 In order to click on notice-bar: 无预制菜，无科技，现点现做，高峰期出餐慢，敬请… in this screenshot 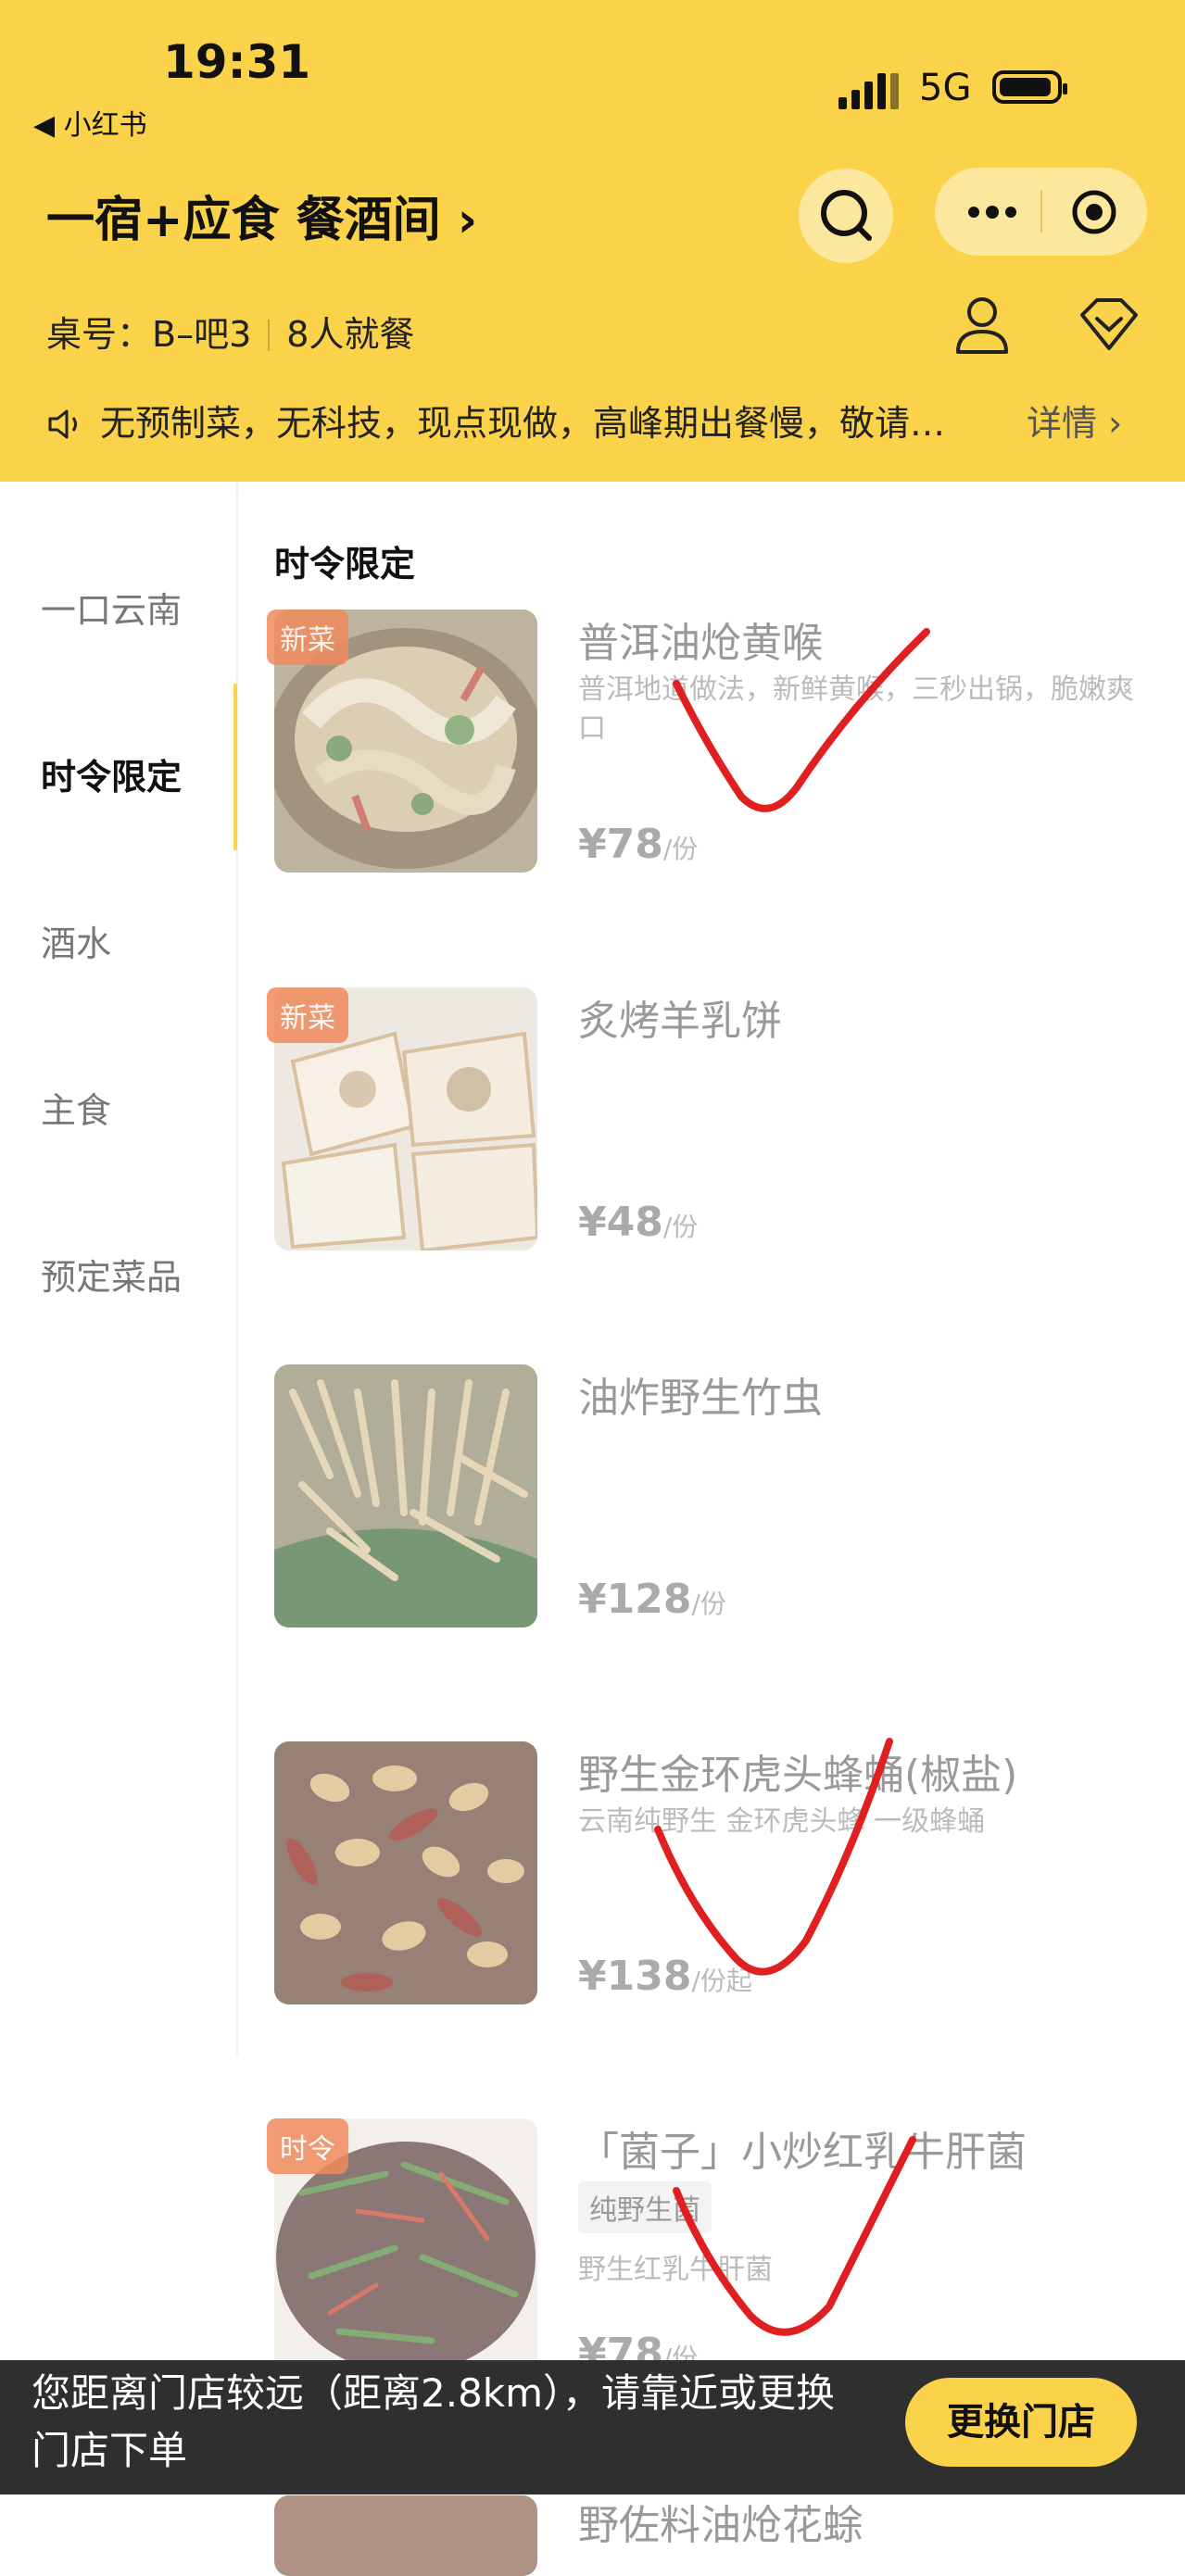, I will do `click(532, 420)`.